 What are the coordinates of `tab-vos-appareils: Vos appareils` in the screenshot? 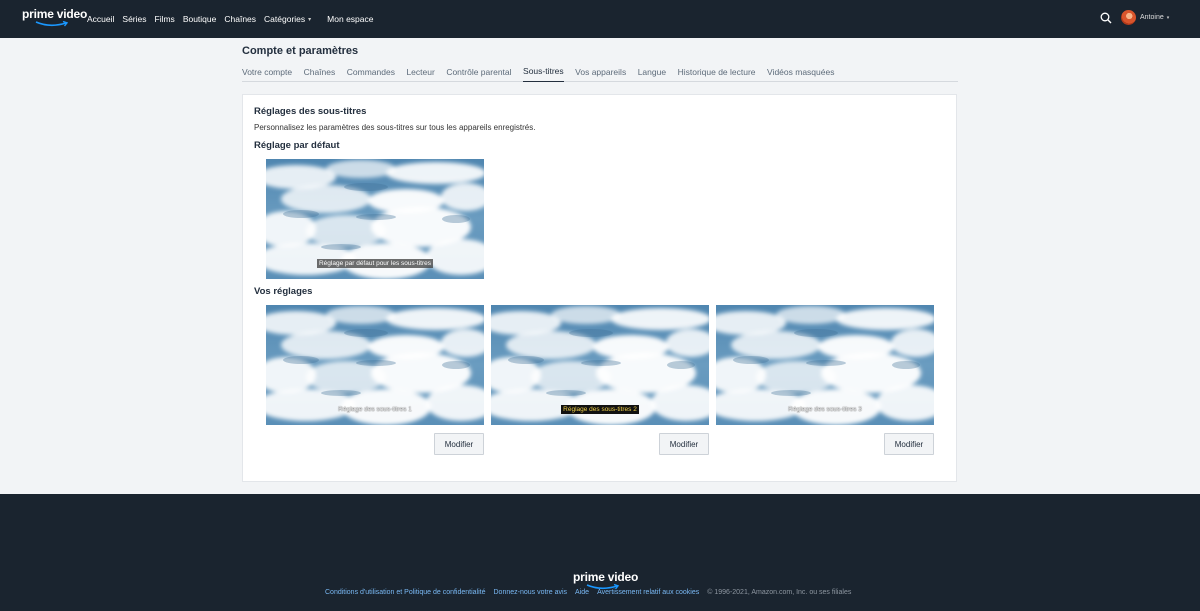 It's located at (600, 72).